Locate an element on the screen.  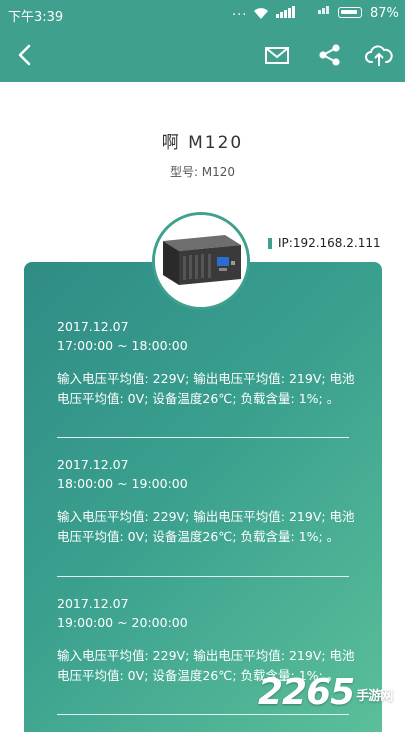
ups-device-image is located at coordinates (201, 261).